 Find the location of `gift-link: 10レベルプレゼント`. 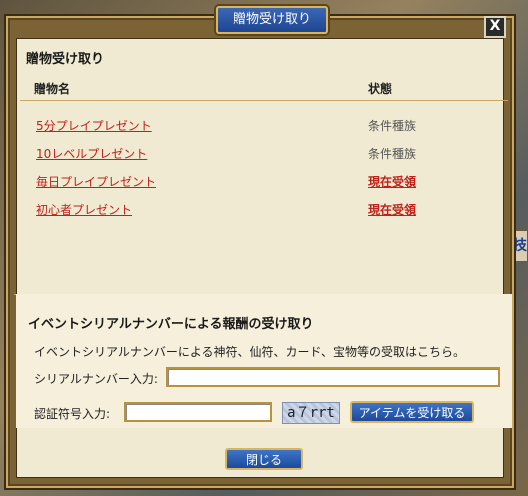

gift-link: 10レベルプレゼント is located at coordinates (91, 153).